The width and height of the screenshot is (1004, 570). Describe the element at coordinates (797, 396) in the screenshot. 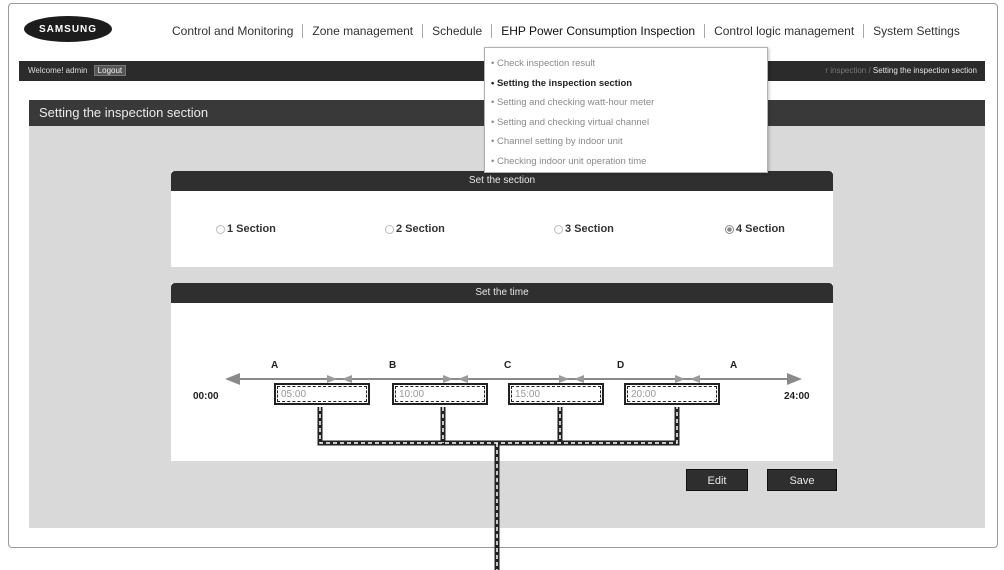

I see `timeline-end-time: 24:00` at that location.